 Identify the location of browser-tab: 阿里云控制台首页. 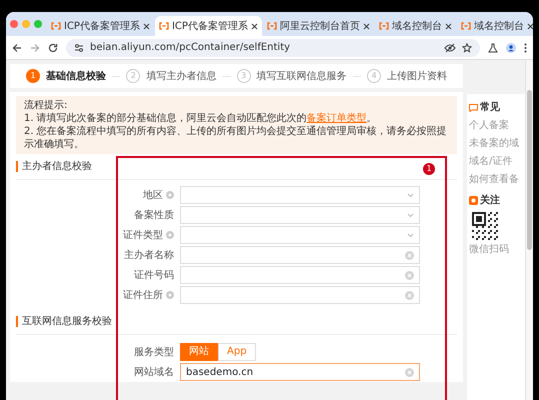
(318, 26).